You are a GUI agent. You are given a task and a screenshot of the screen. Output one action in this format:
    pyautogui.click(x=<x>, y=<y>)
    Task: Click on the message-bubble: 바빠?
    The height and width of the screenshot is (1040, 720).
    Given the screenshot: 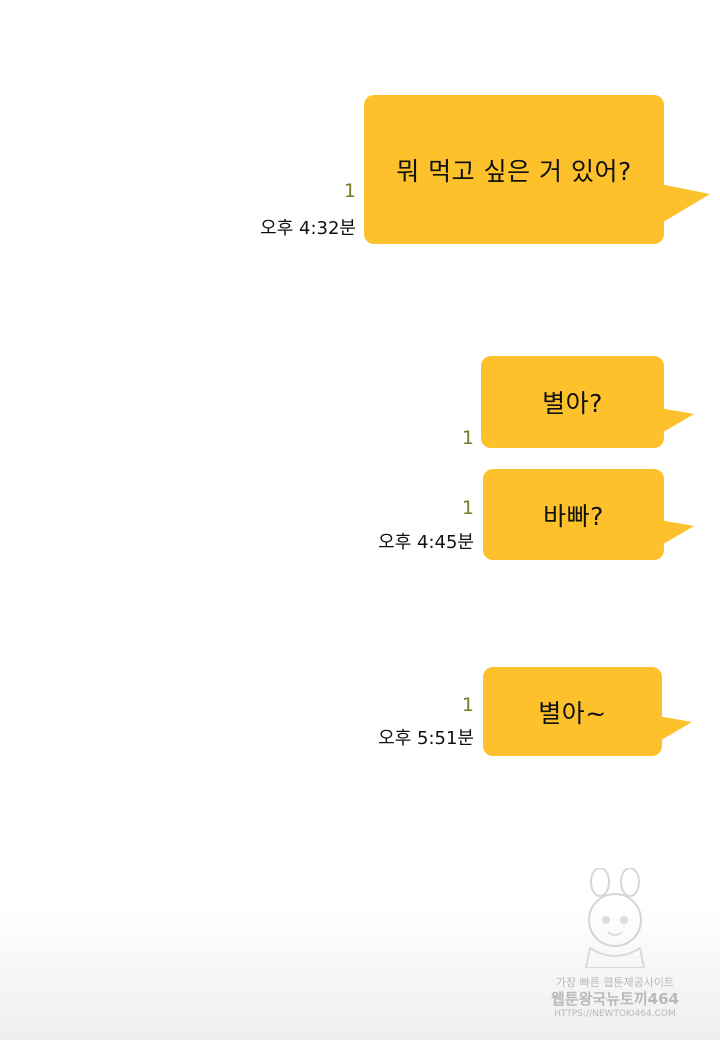 What is the action you would take?
    pyautogui.click(x=573, y=514)
    